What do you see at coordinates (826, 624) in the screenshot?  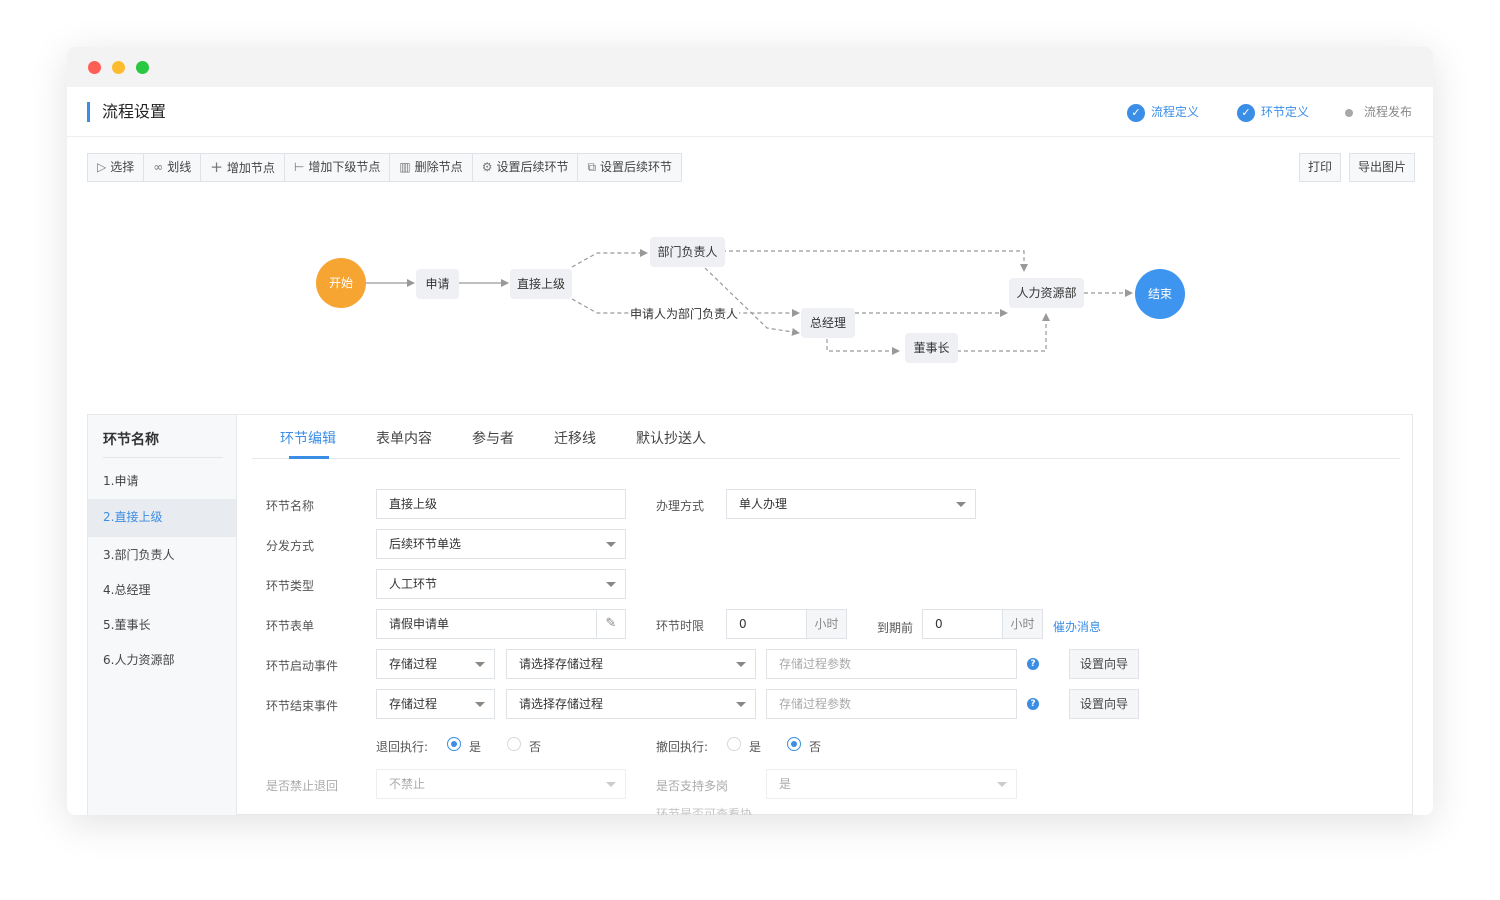 I see `unit-label: 小时` at bounding box center [826, 624].